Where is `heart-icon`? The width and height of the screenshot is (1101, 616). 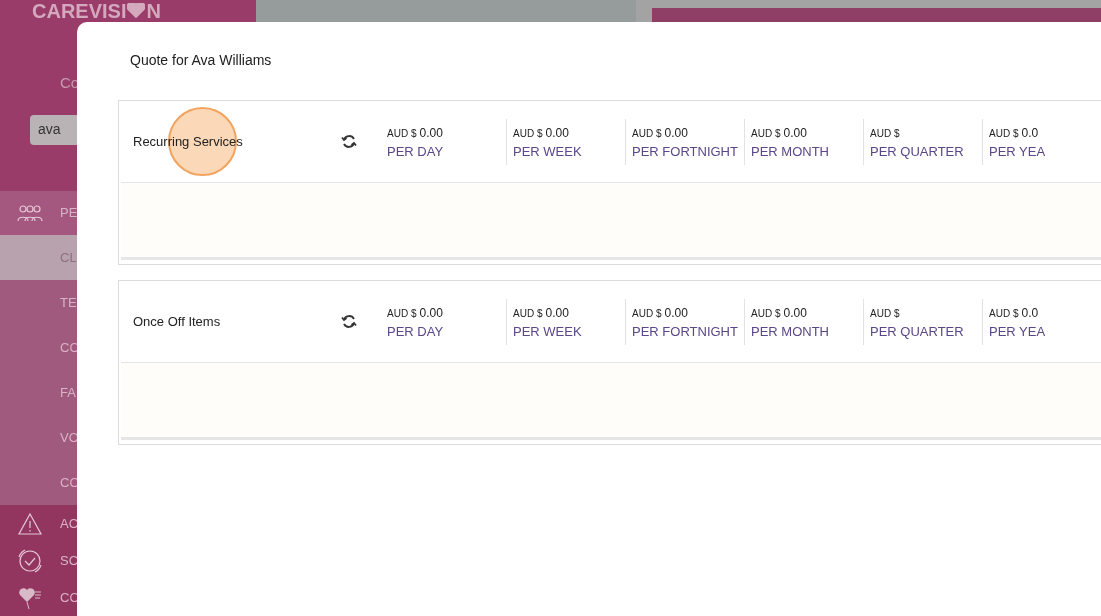 heart-icon is located at coordinates (136, 10).